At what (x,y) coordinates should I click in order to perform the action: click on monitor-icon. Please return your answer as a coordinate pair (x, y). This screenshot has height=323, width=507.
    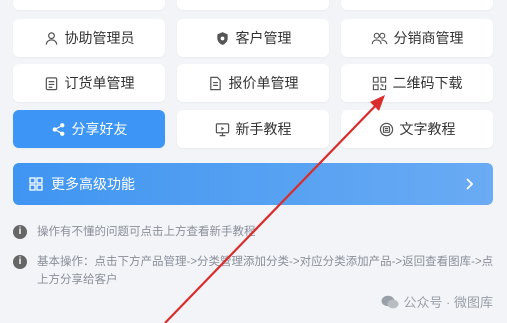
    Looking at the image, I should click on (222, 129).